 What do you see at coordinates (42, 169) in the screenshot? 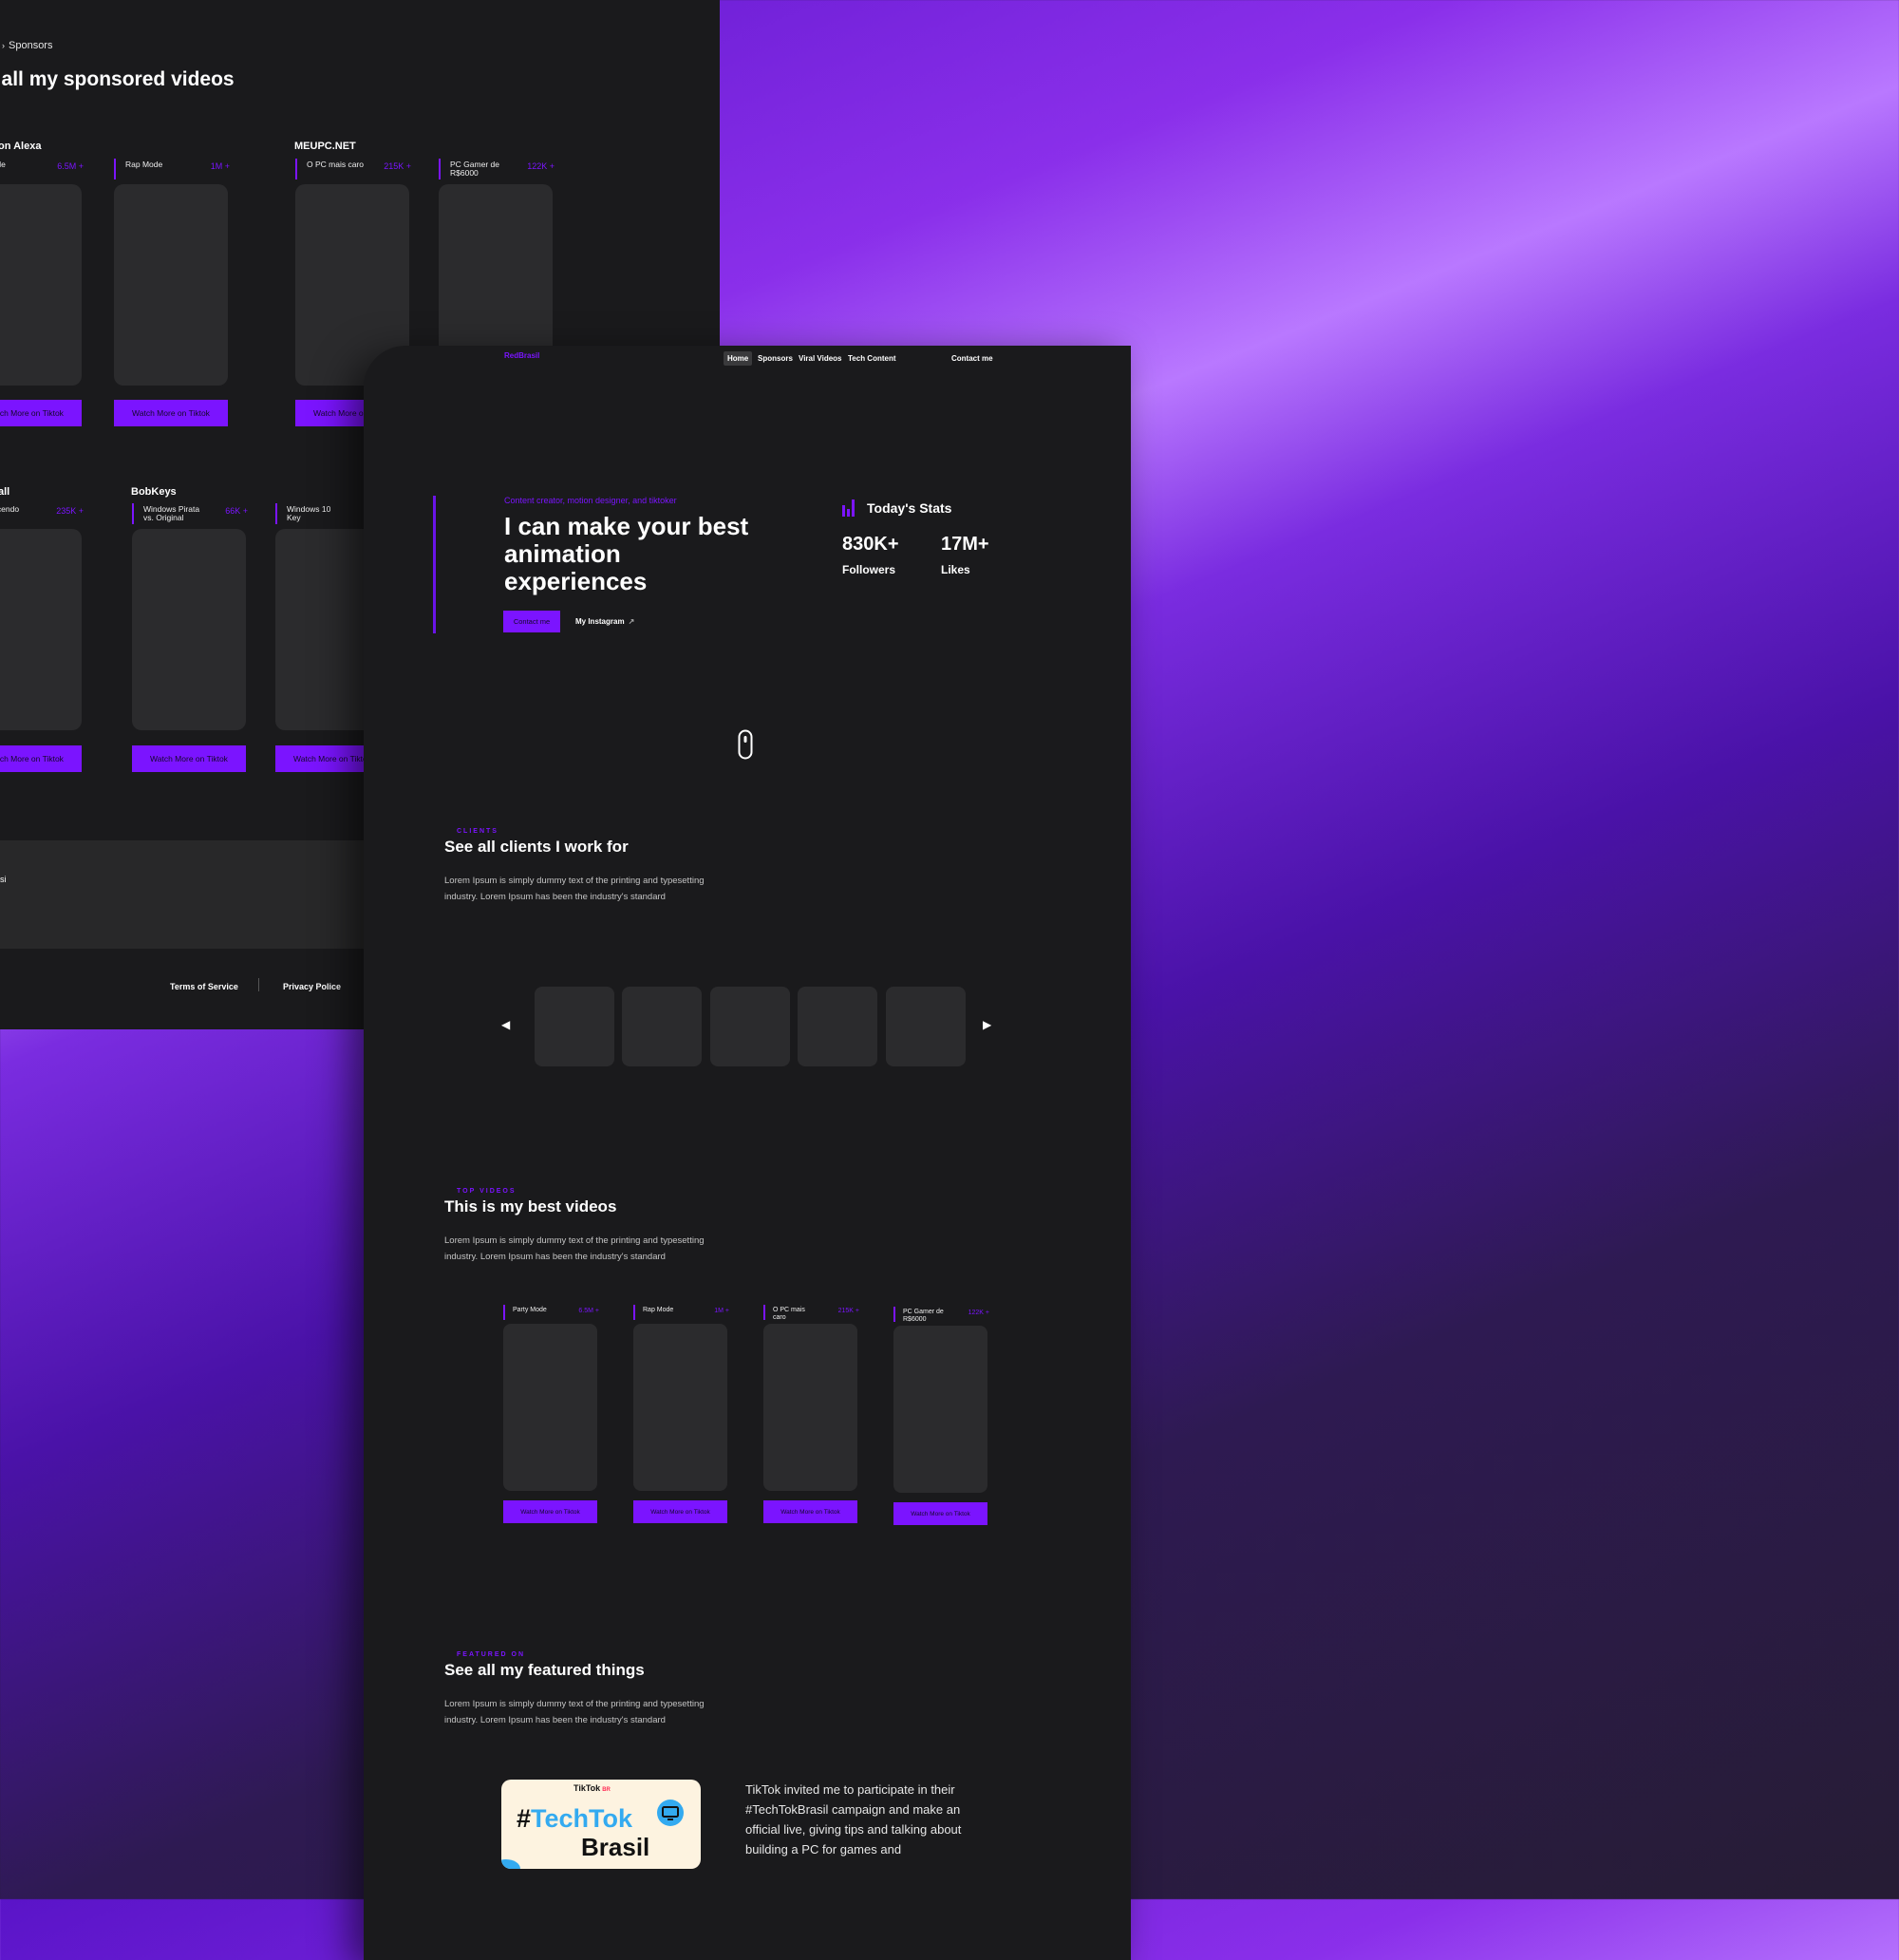
I see `video-card-header: y Mode 6.5M +` at bounding box center [42, 169].